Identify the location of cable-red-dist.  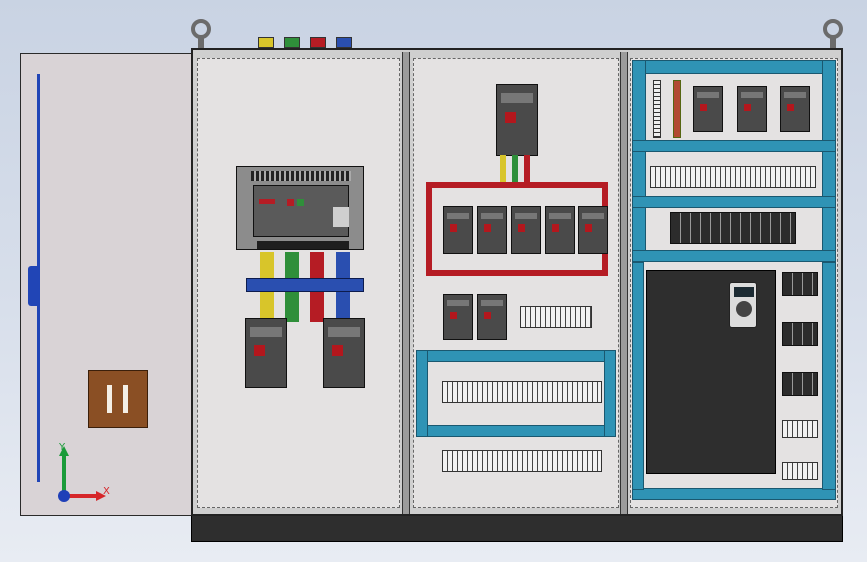
(527, 170).